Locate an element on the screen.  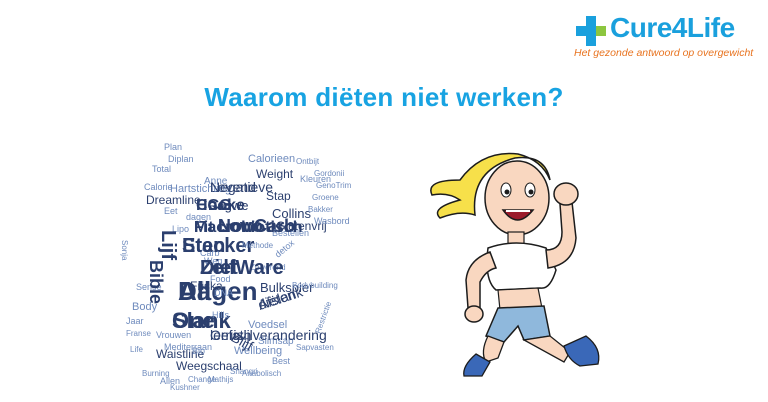
cloud-word: Sapvasten is located at coordinates (315, 347).